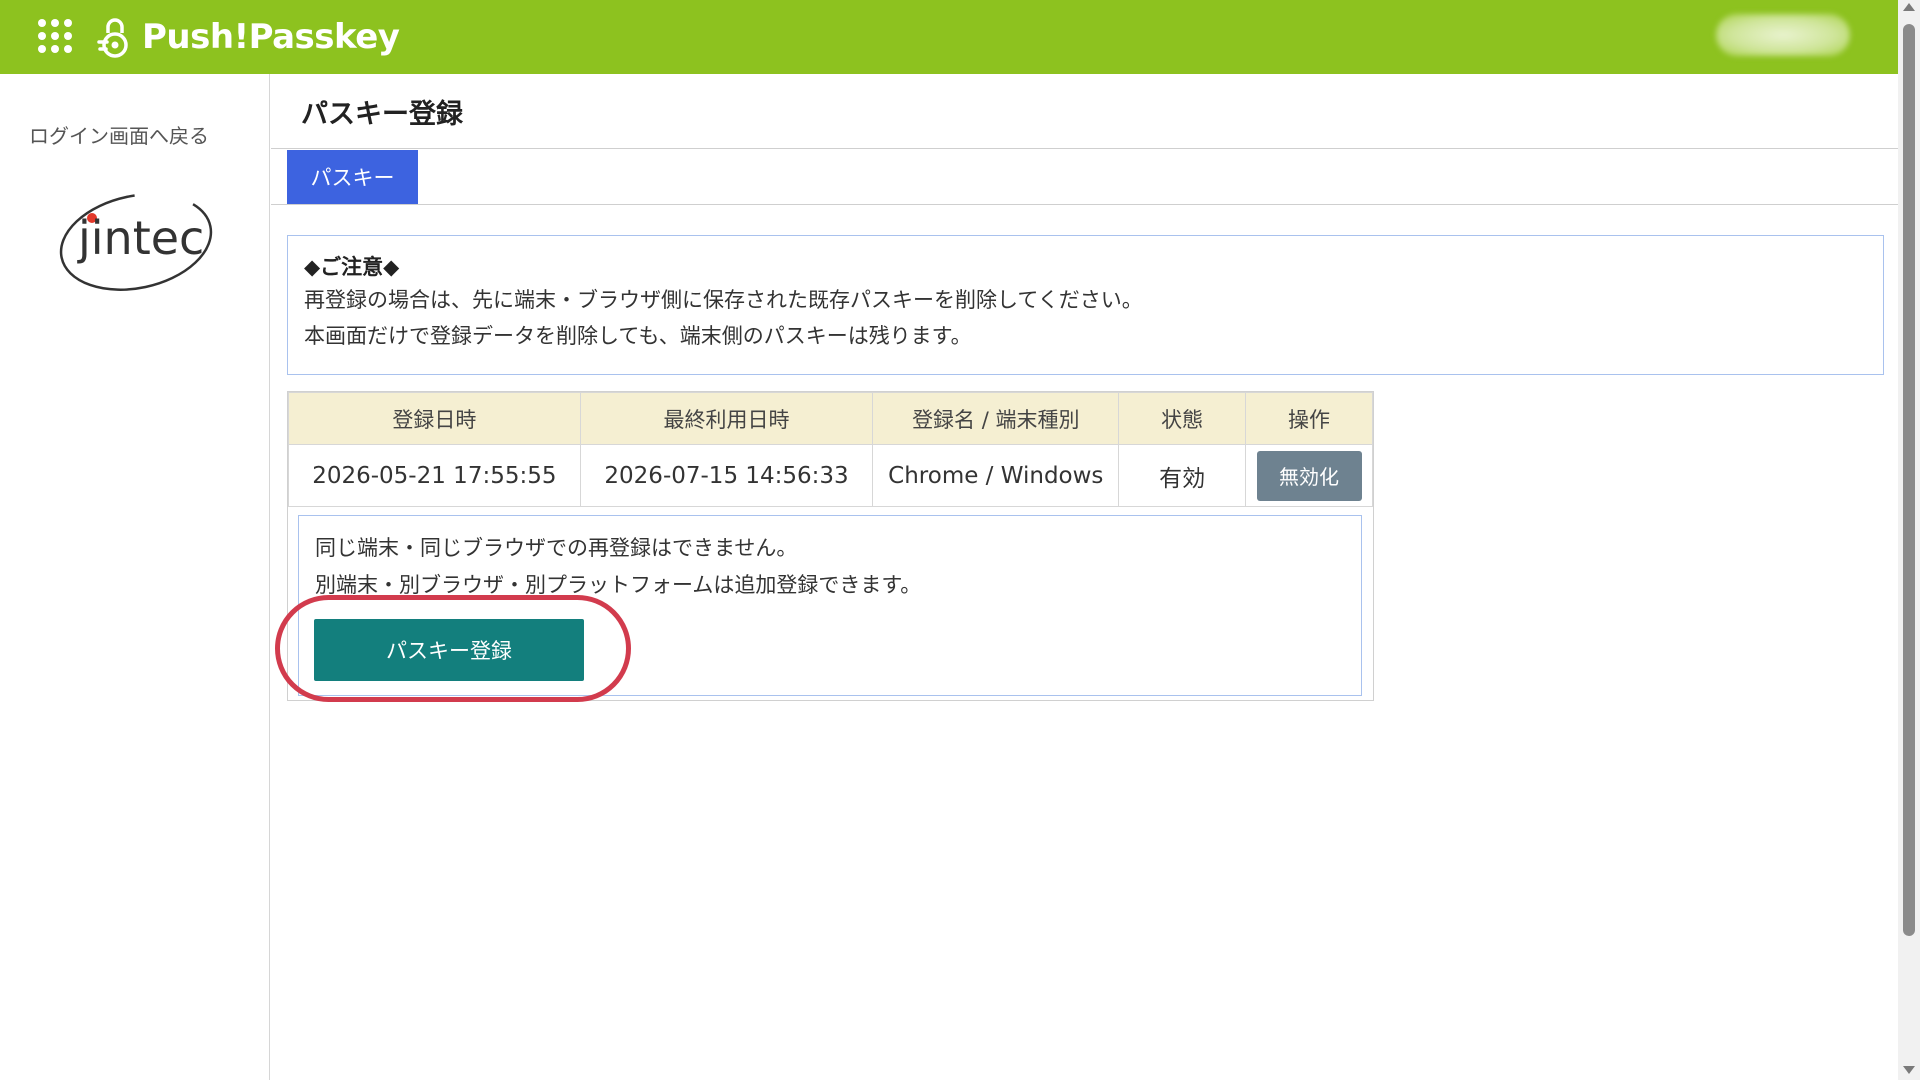 This screenshot has height=1080, width=1920. Describe the element at coordinates (723, 300) in the screenshot. I see `notice-line: 再登録の場合は、先に端末・ブラウザ側に保存された既存パスキーを削除してください。` at that location.